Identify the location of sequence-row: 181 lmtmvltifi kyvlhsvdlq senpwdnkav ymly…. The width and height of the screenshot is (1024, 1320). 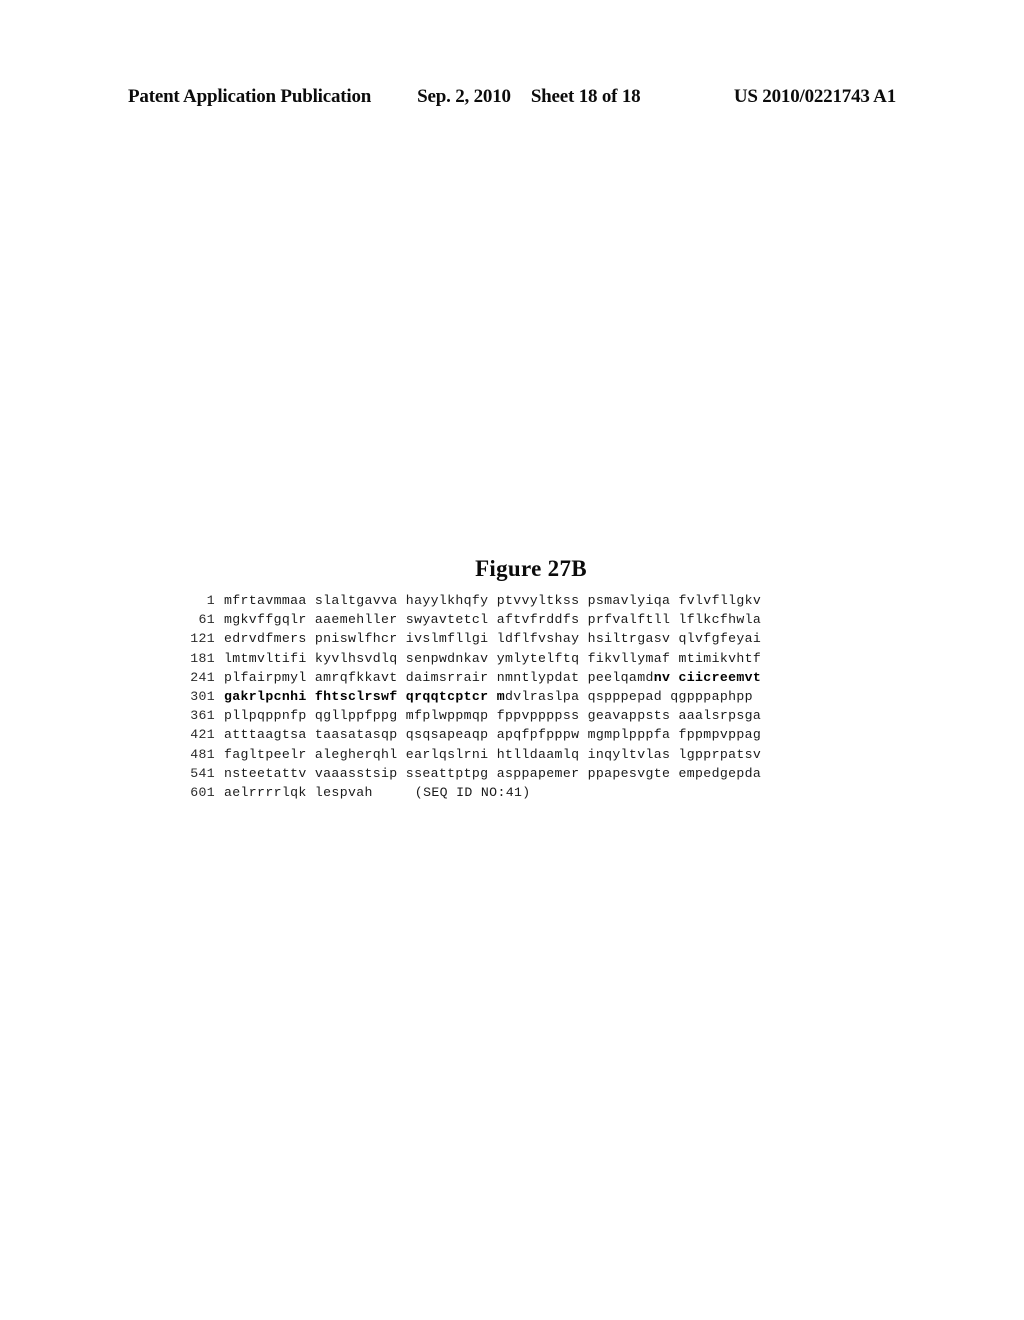
(517, 658).